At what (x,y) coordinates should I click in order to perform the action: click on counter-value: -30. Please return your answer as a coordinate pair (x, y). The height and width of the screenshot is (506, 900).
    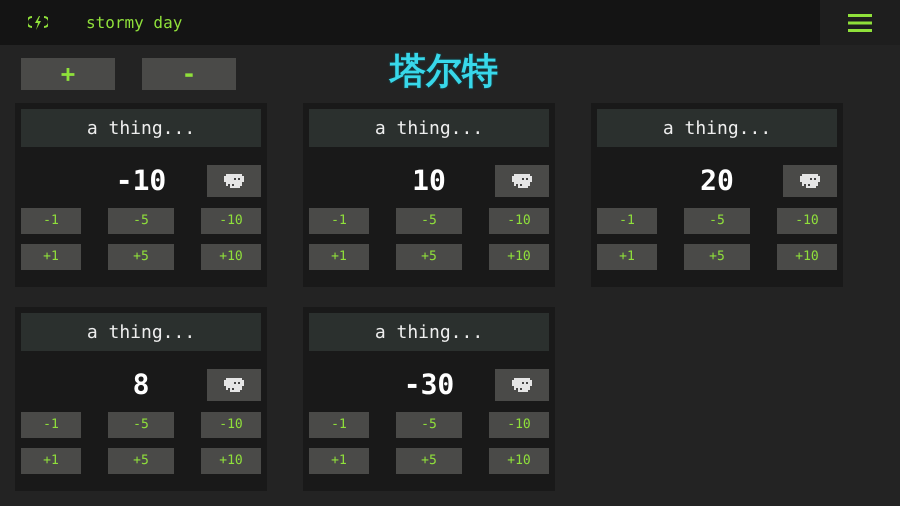
    Looking at the image, I should click on (429, 385).